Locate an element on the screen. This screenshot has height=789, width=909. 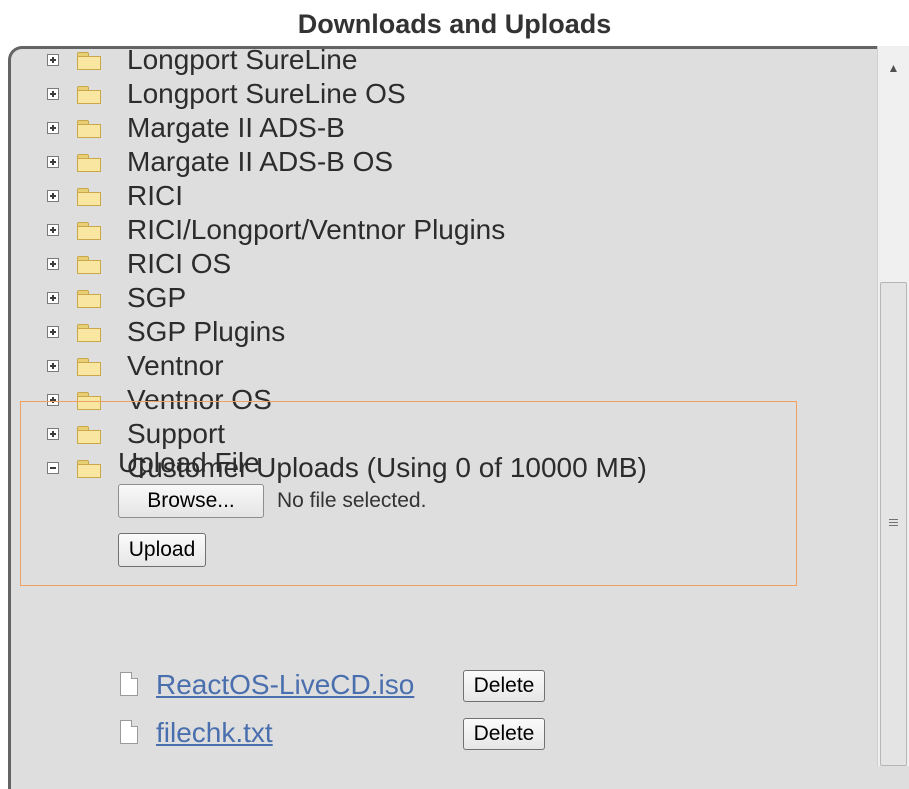
upload-file-label: Upload File is located at coordinates (189, 462).